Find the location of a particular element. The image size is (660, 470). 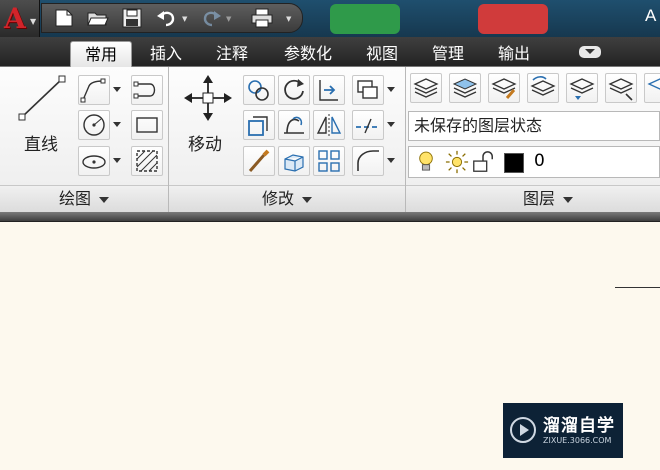

rectangle-tool-button is located at coordinates (147, 125).